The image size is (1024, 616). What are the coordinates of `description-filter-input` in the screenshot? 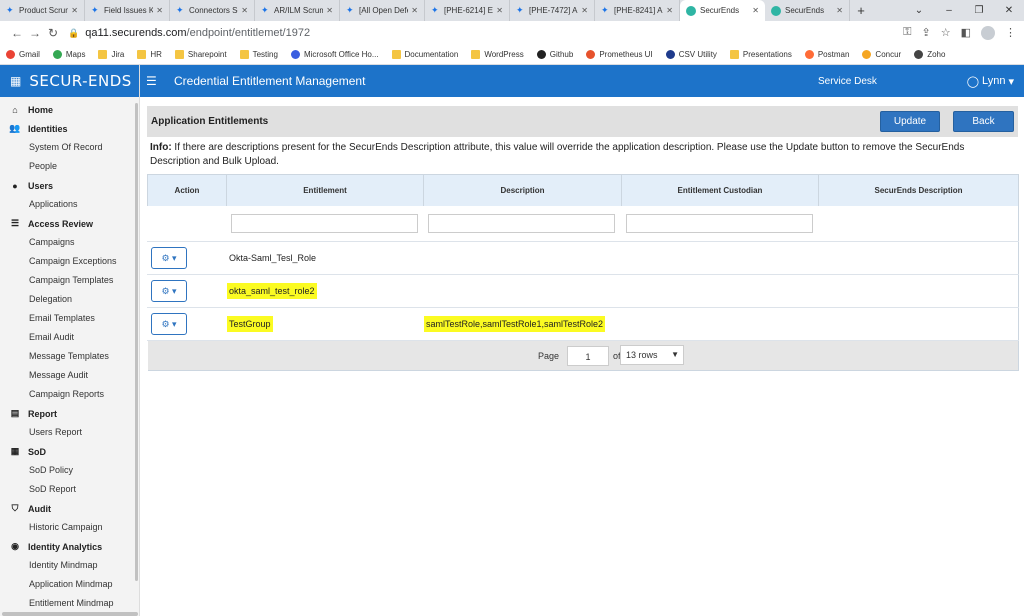 It's located at (521, 223).